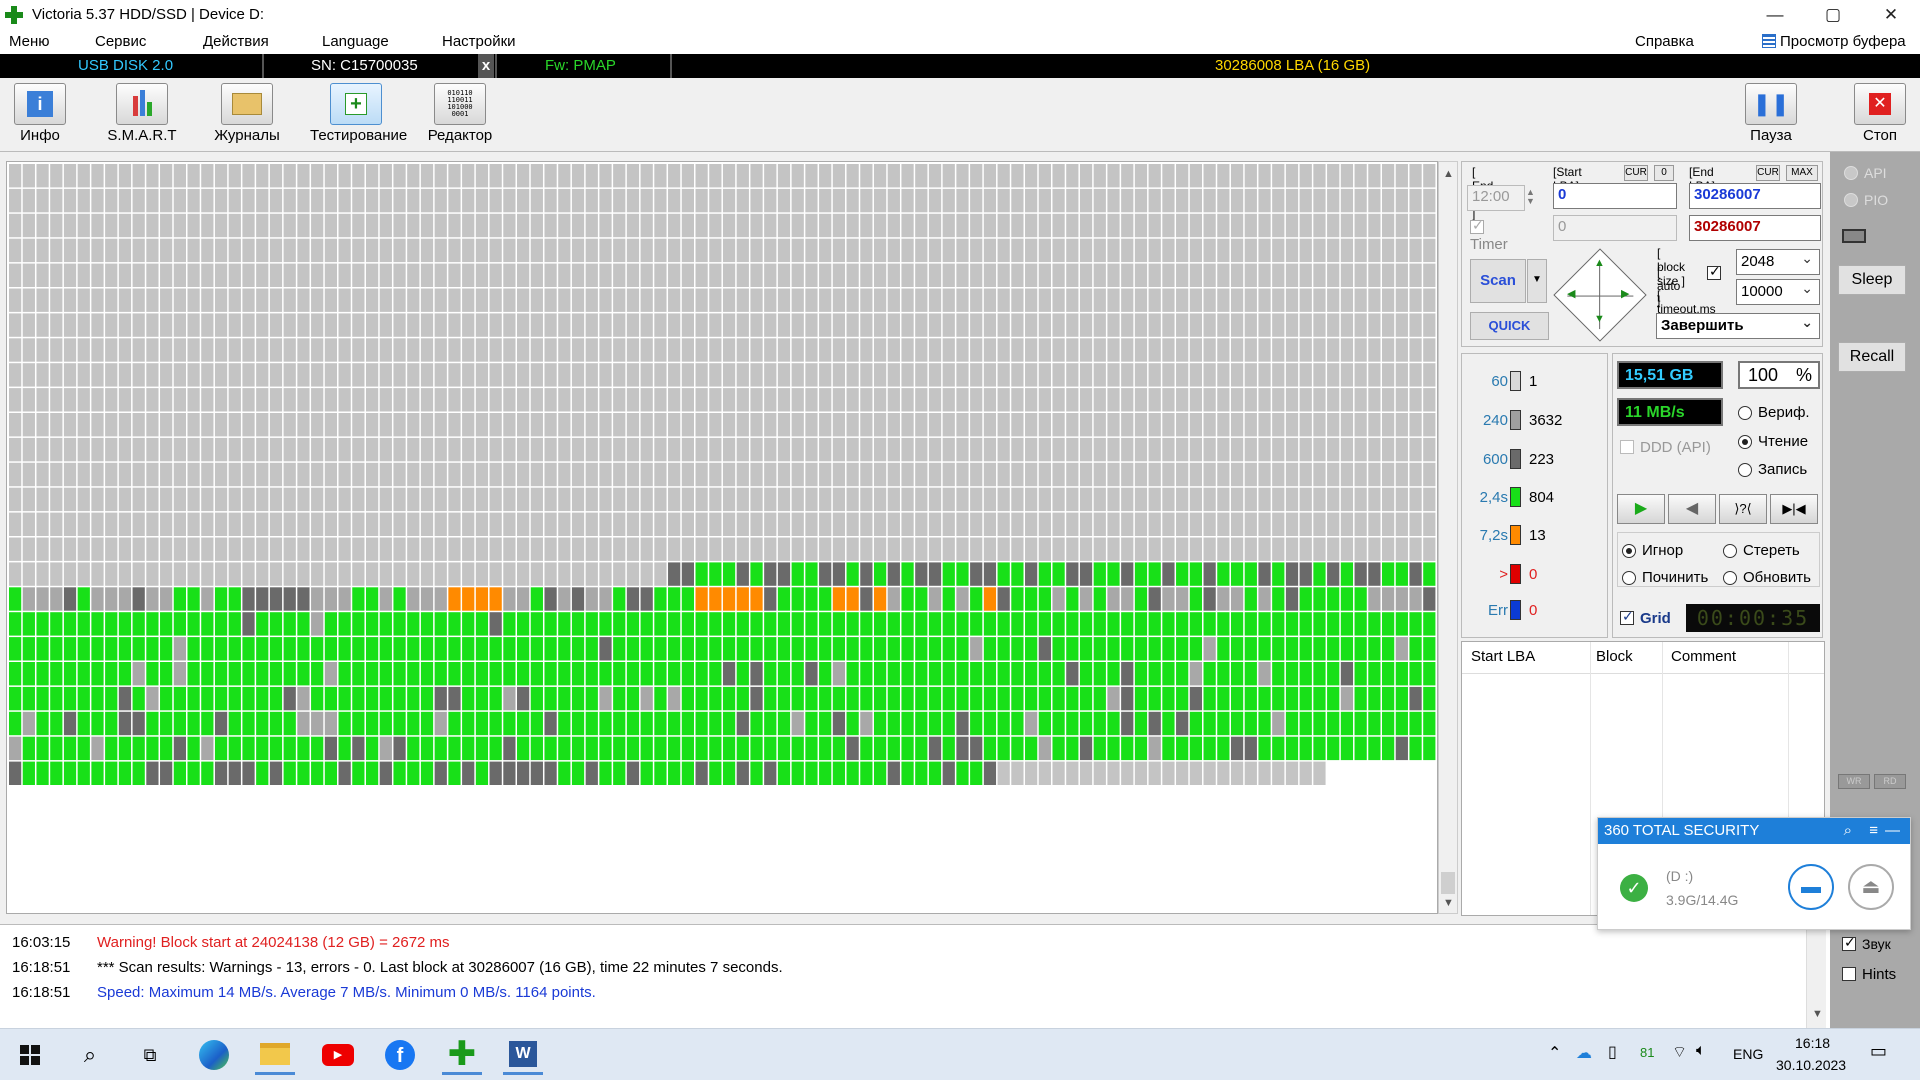 The height and width of the screenshot is (1080, 1920). I want to click on smart-button: S.M.A.R.T, so click(142, 116).